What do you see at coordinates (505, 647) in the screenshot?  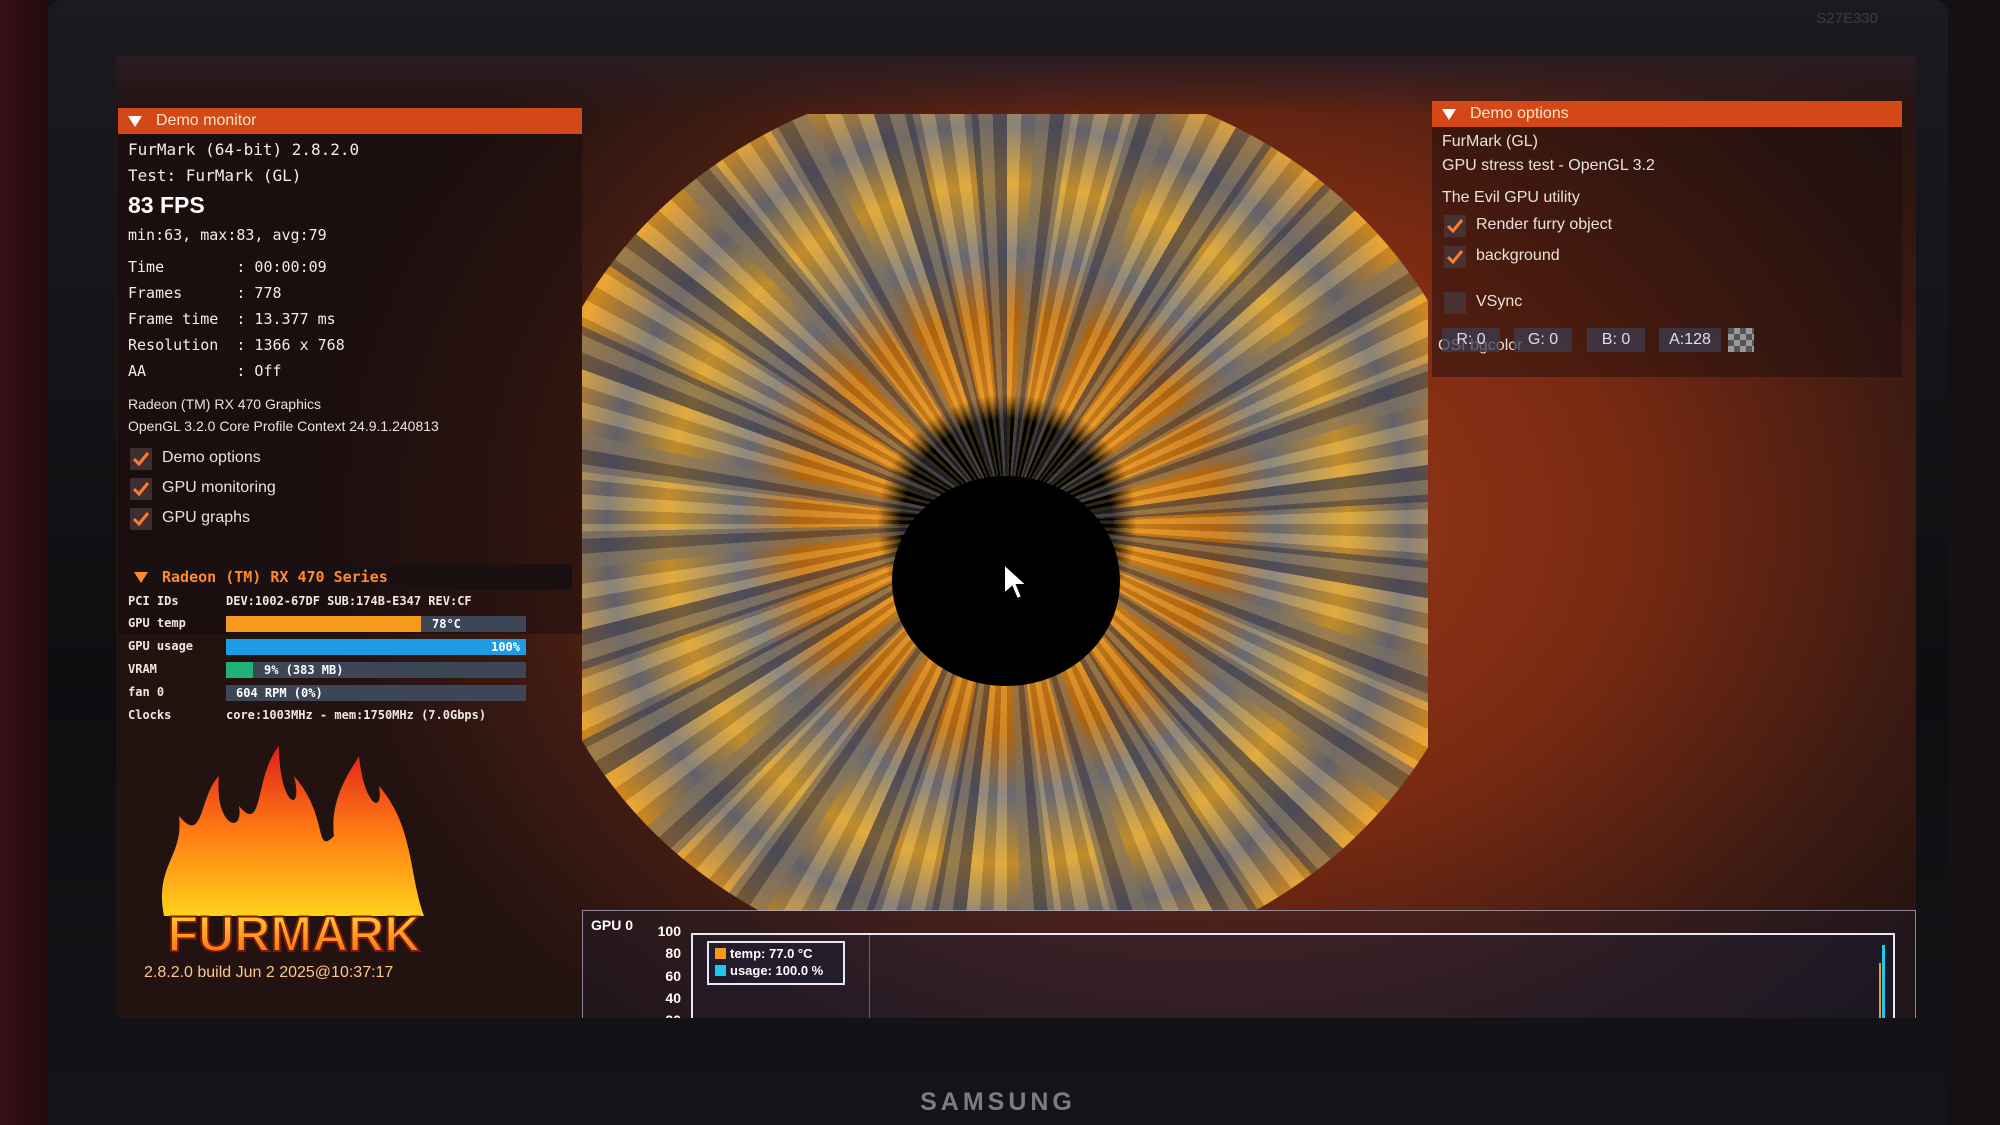 I see `gpu-usage-value: 100%` at bounding box center [505, 647].